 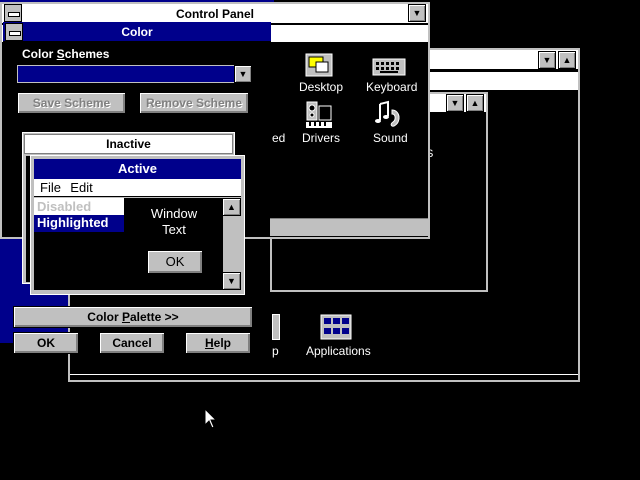 What do you see at coordinates (13, 13) in the screenshot?
I see `control-panel-system-menu` at bounding box center [13, 13].